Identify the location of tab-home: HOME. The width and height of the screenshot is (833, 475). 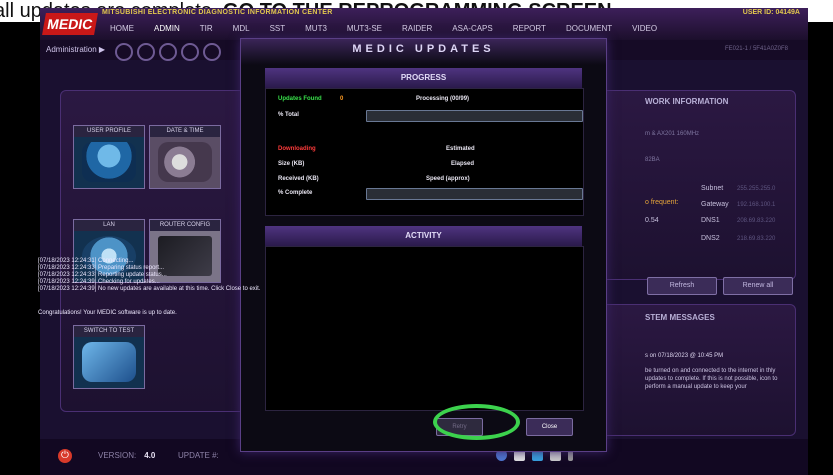
(122, 28).